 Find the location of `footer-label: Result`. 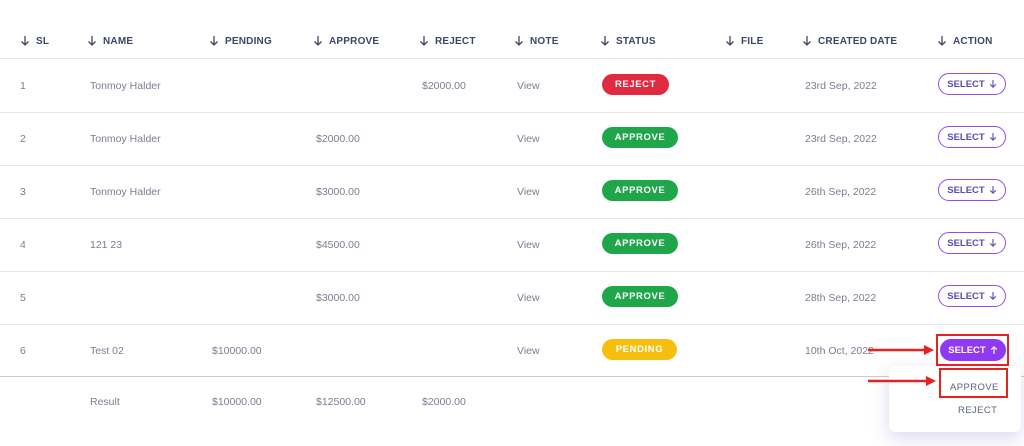

footer-label: Result is located at coordinates (105, 402).